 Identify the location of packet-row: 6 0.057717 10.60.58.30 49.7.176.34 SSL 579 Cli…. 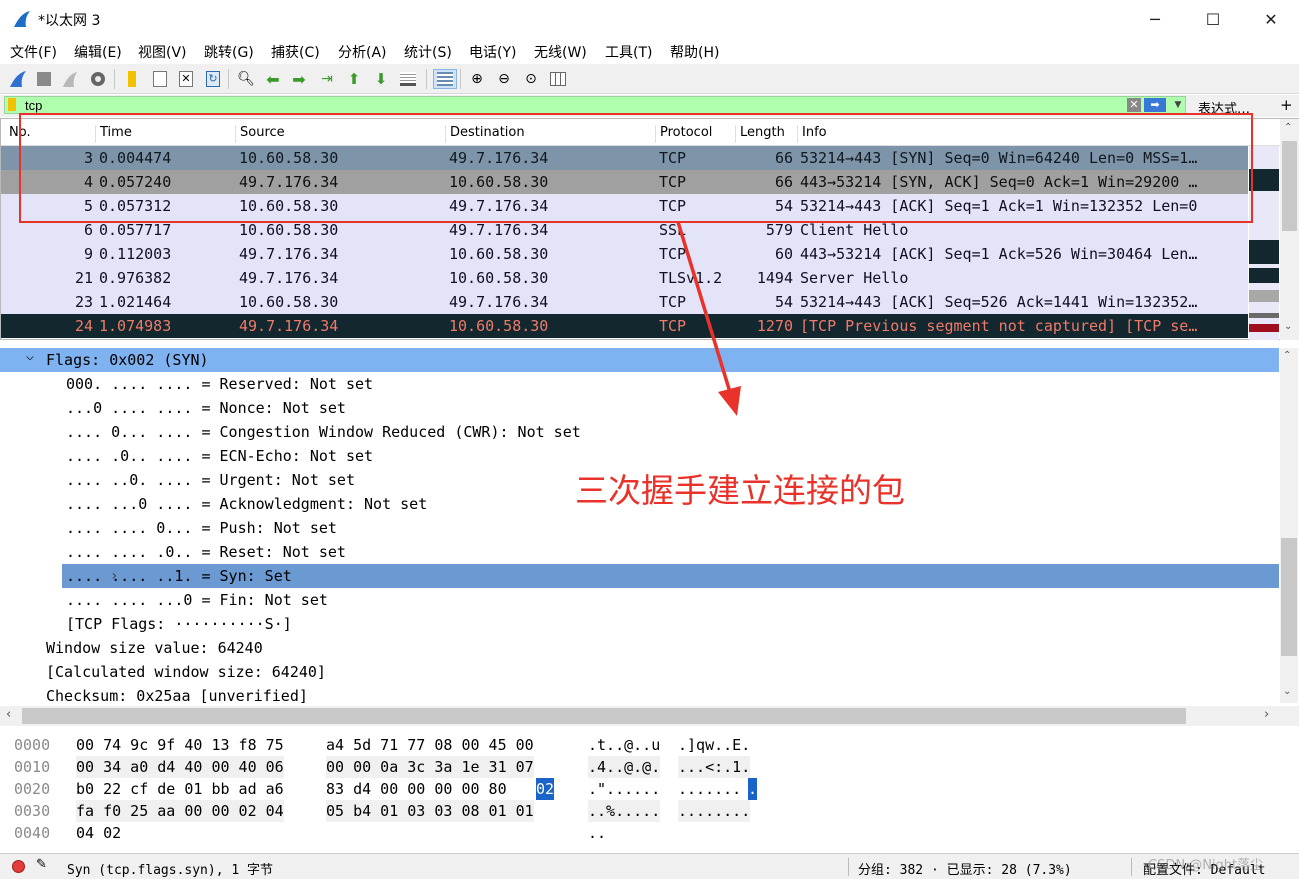
(624, 230).